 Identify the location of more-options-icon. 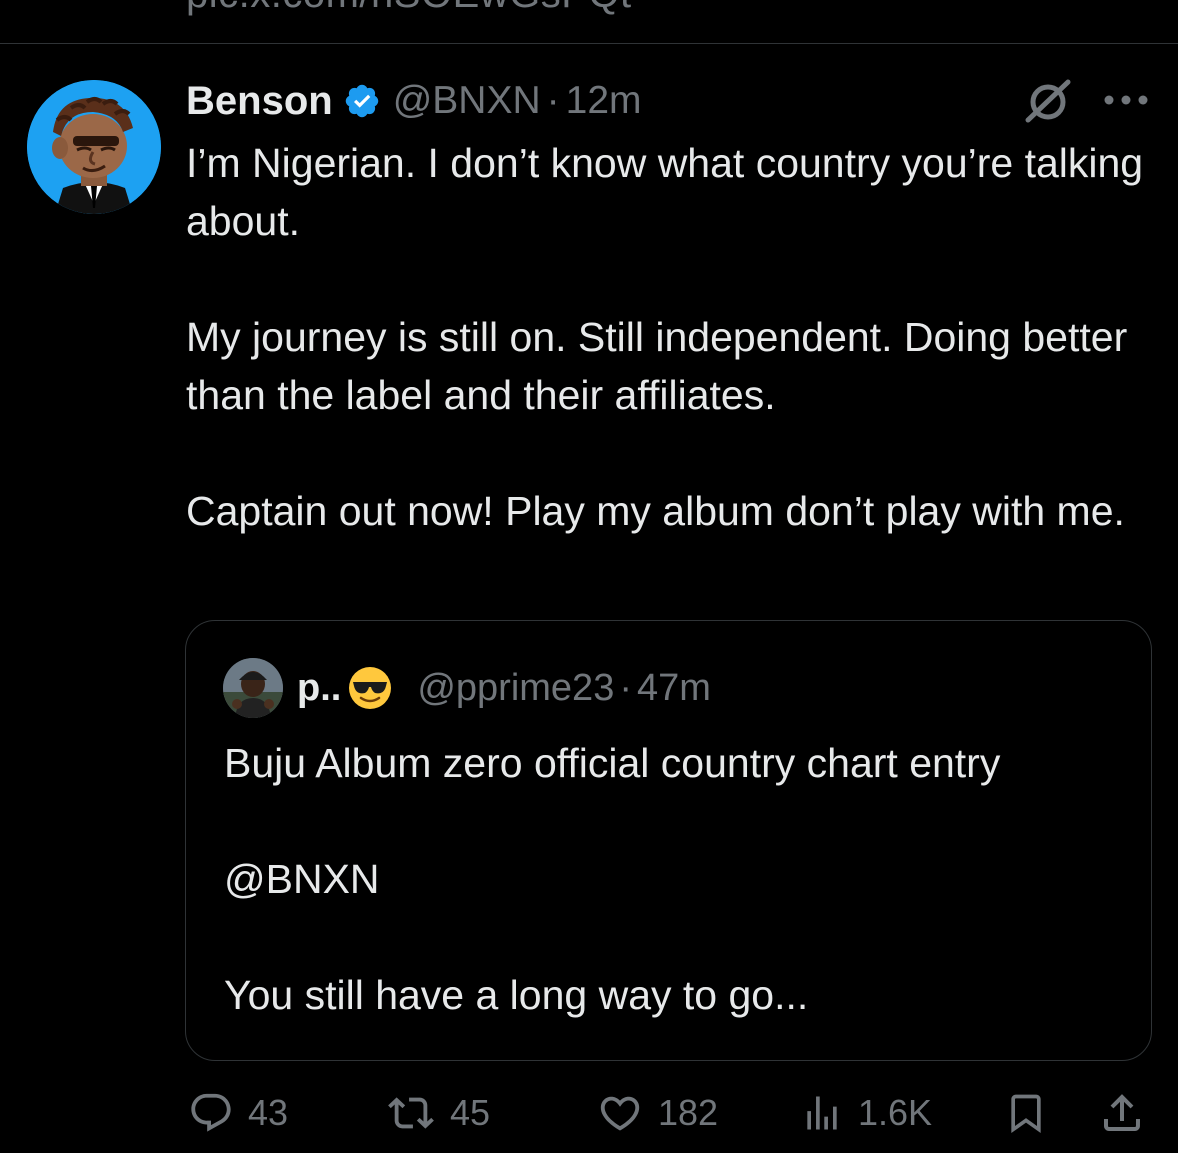
(1126, 100).